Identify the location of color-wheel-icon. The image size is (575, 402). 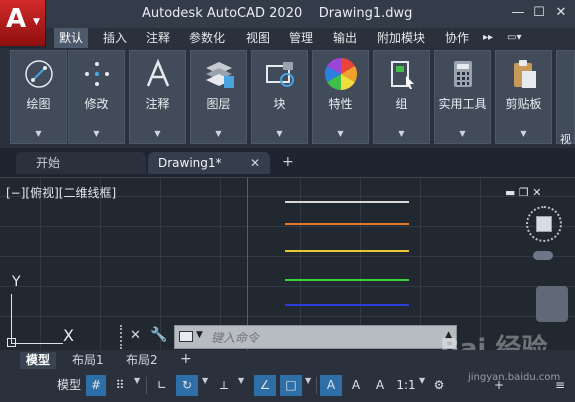
(340, 74).